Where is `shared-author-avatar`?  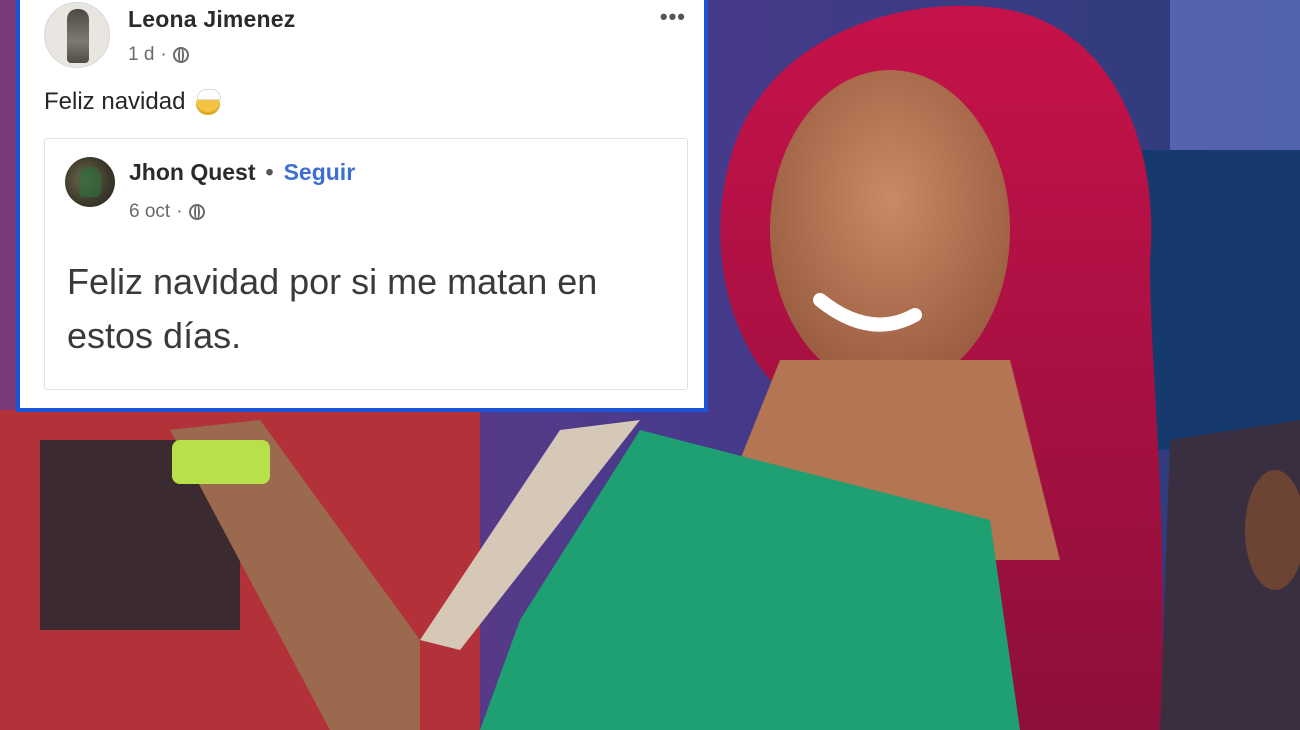
shared-author-avatar is located at coordinates (90, 182).